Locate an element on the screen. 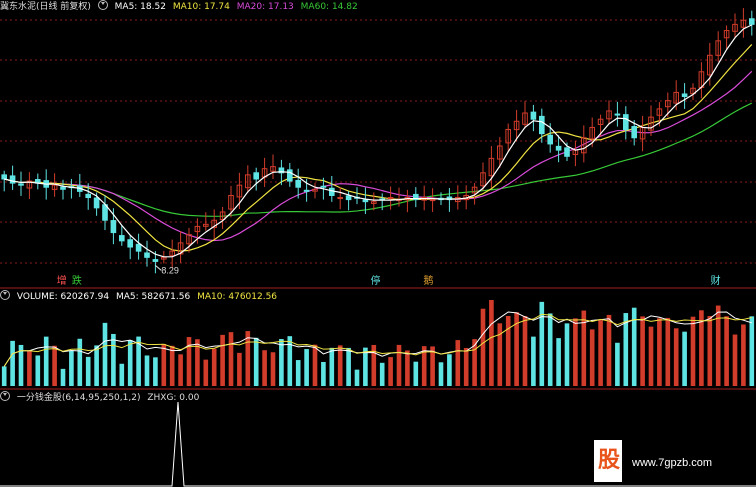 This screenshot has width=756, height=487. event-tag: 财 is located at coordinates (716, 280).